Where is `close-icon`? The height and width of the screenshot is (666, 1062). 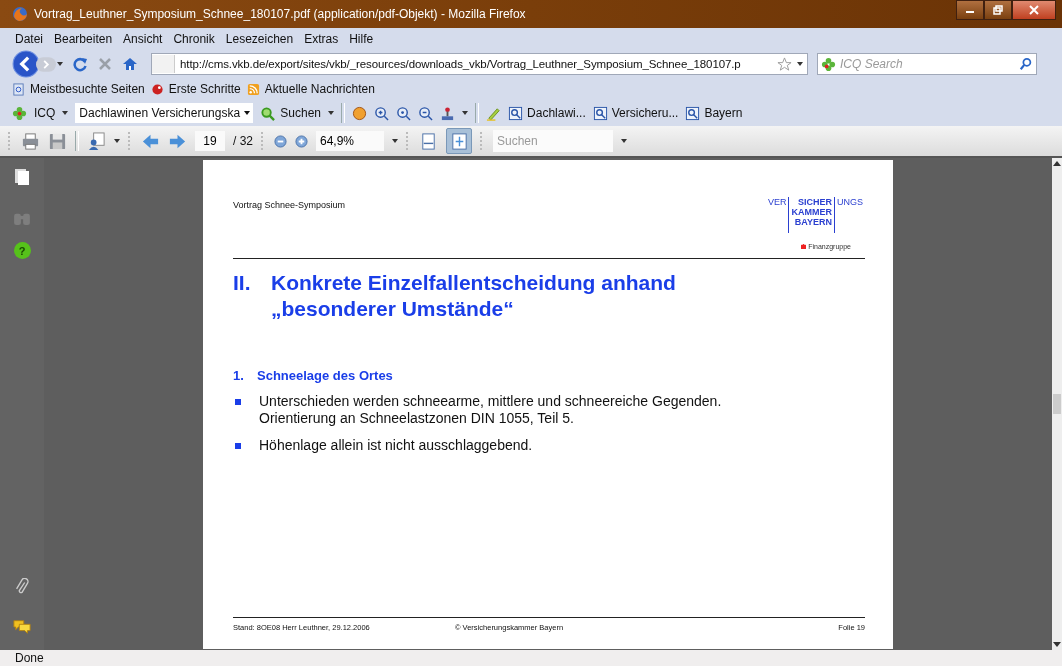
close-icon is located at coordinates (1034, 10).